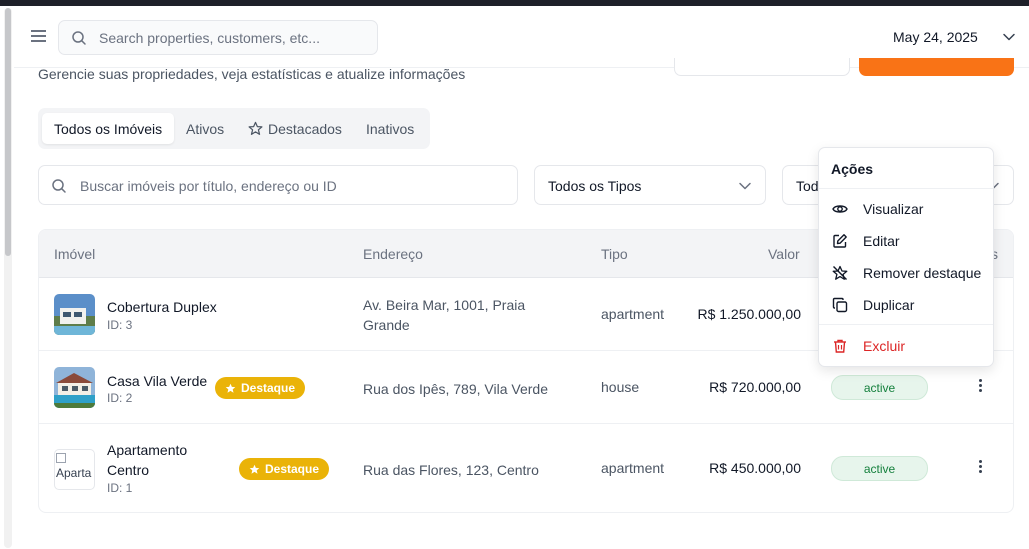  I want to click on menu-item-excluir: Excluir, so click(906, 346).